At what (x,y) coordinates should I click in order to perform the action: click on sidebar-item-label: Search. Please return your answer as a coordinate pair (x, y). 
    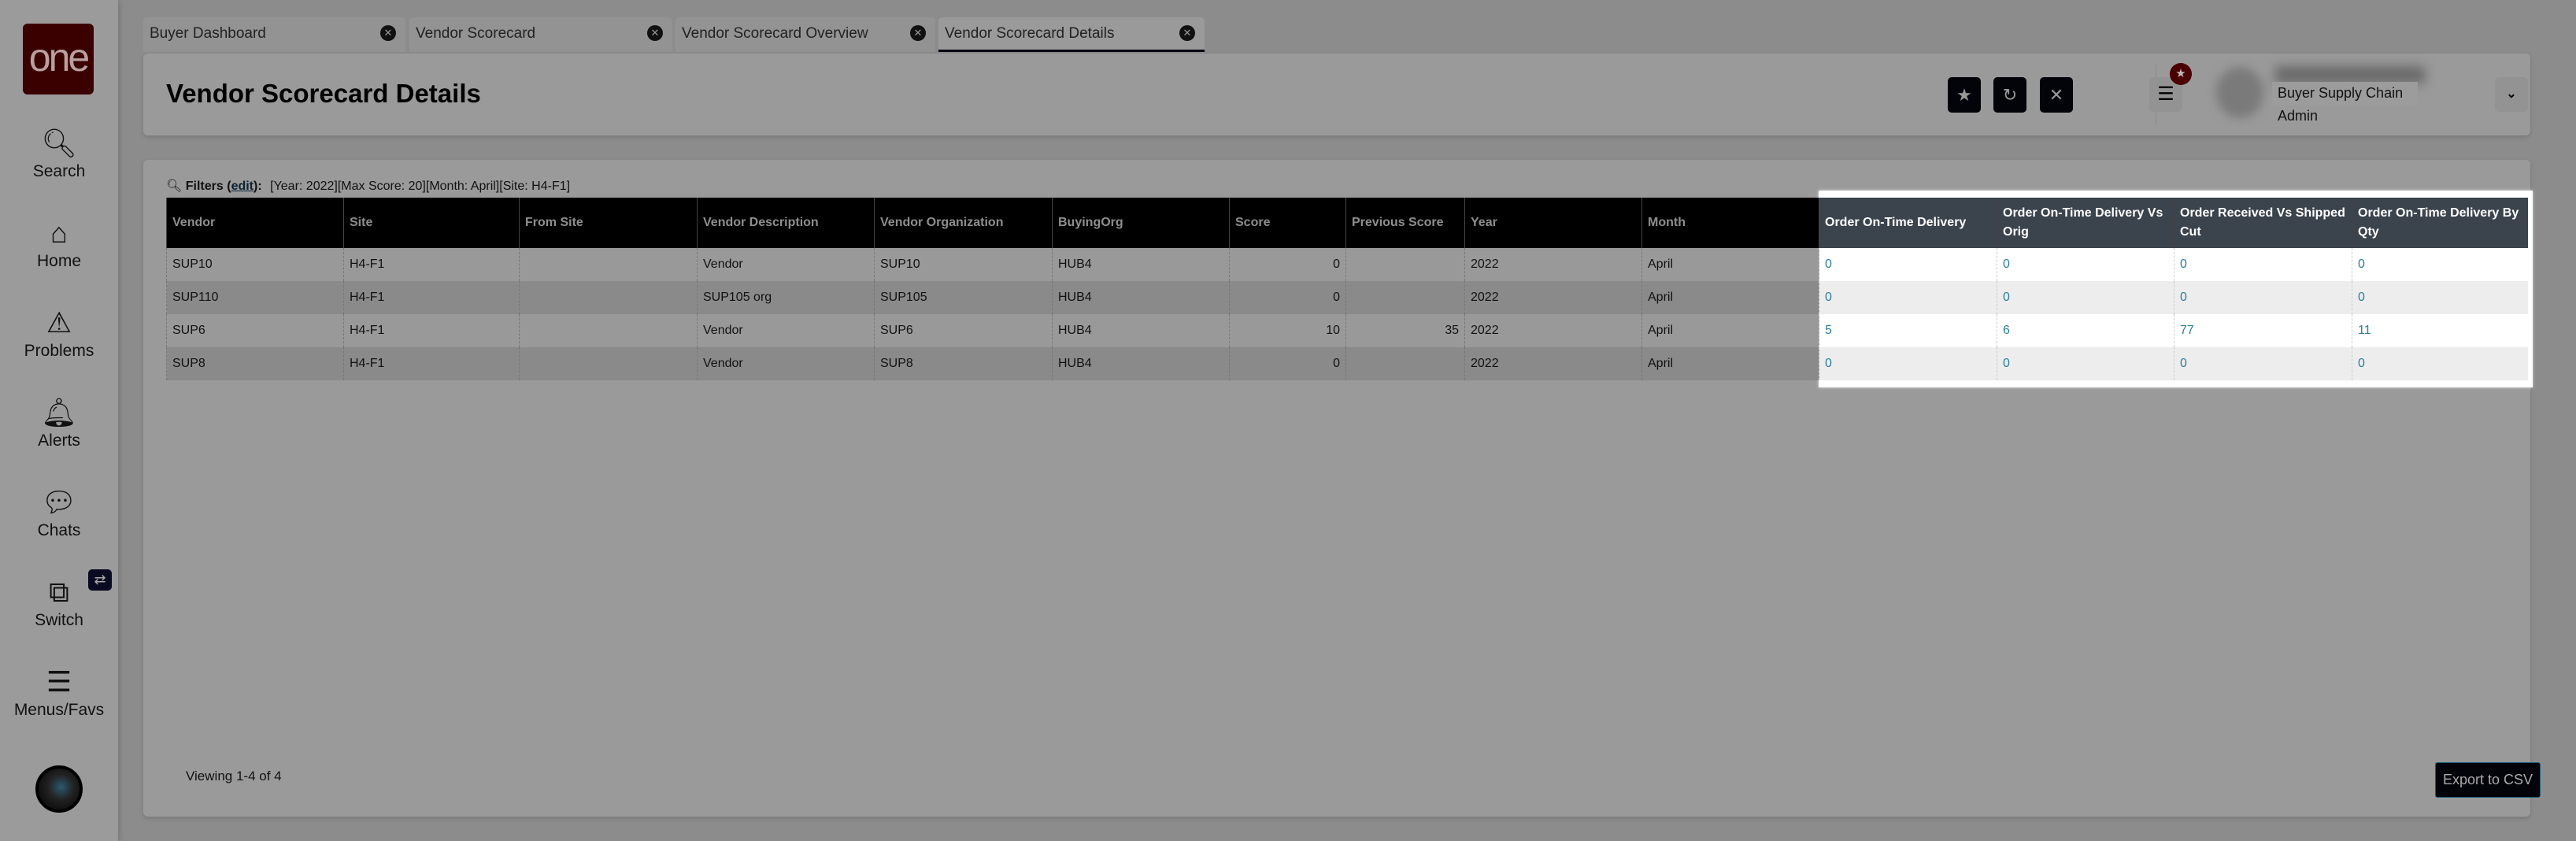
    Looking at the image, I should click on (59, 171).